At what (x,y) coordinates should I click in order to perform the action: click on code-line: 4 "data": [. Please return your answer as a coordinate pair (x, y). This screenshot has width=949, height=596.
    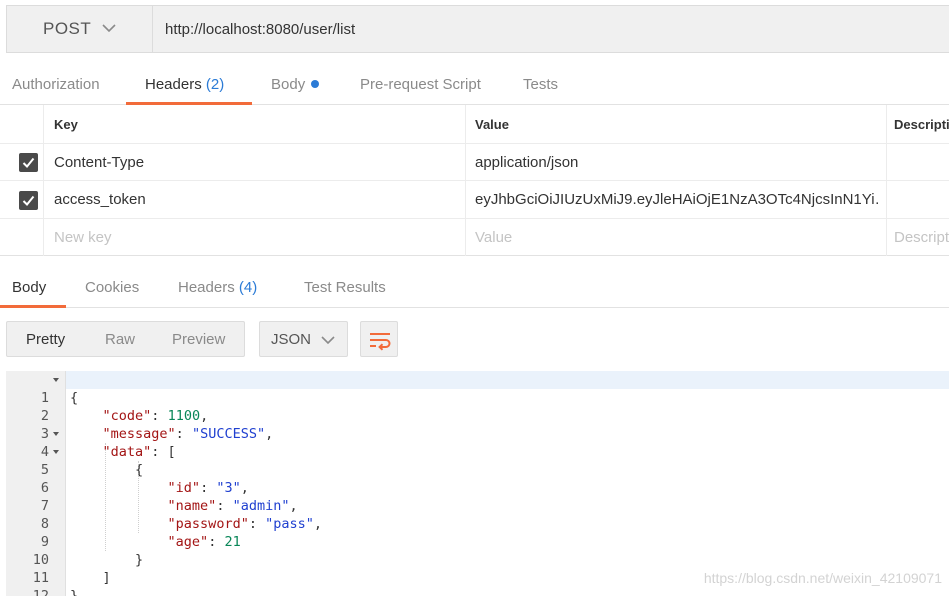
    Looking at the image, I should click on (477, 442).